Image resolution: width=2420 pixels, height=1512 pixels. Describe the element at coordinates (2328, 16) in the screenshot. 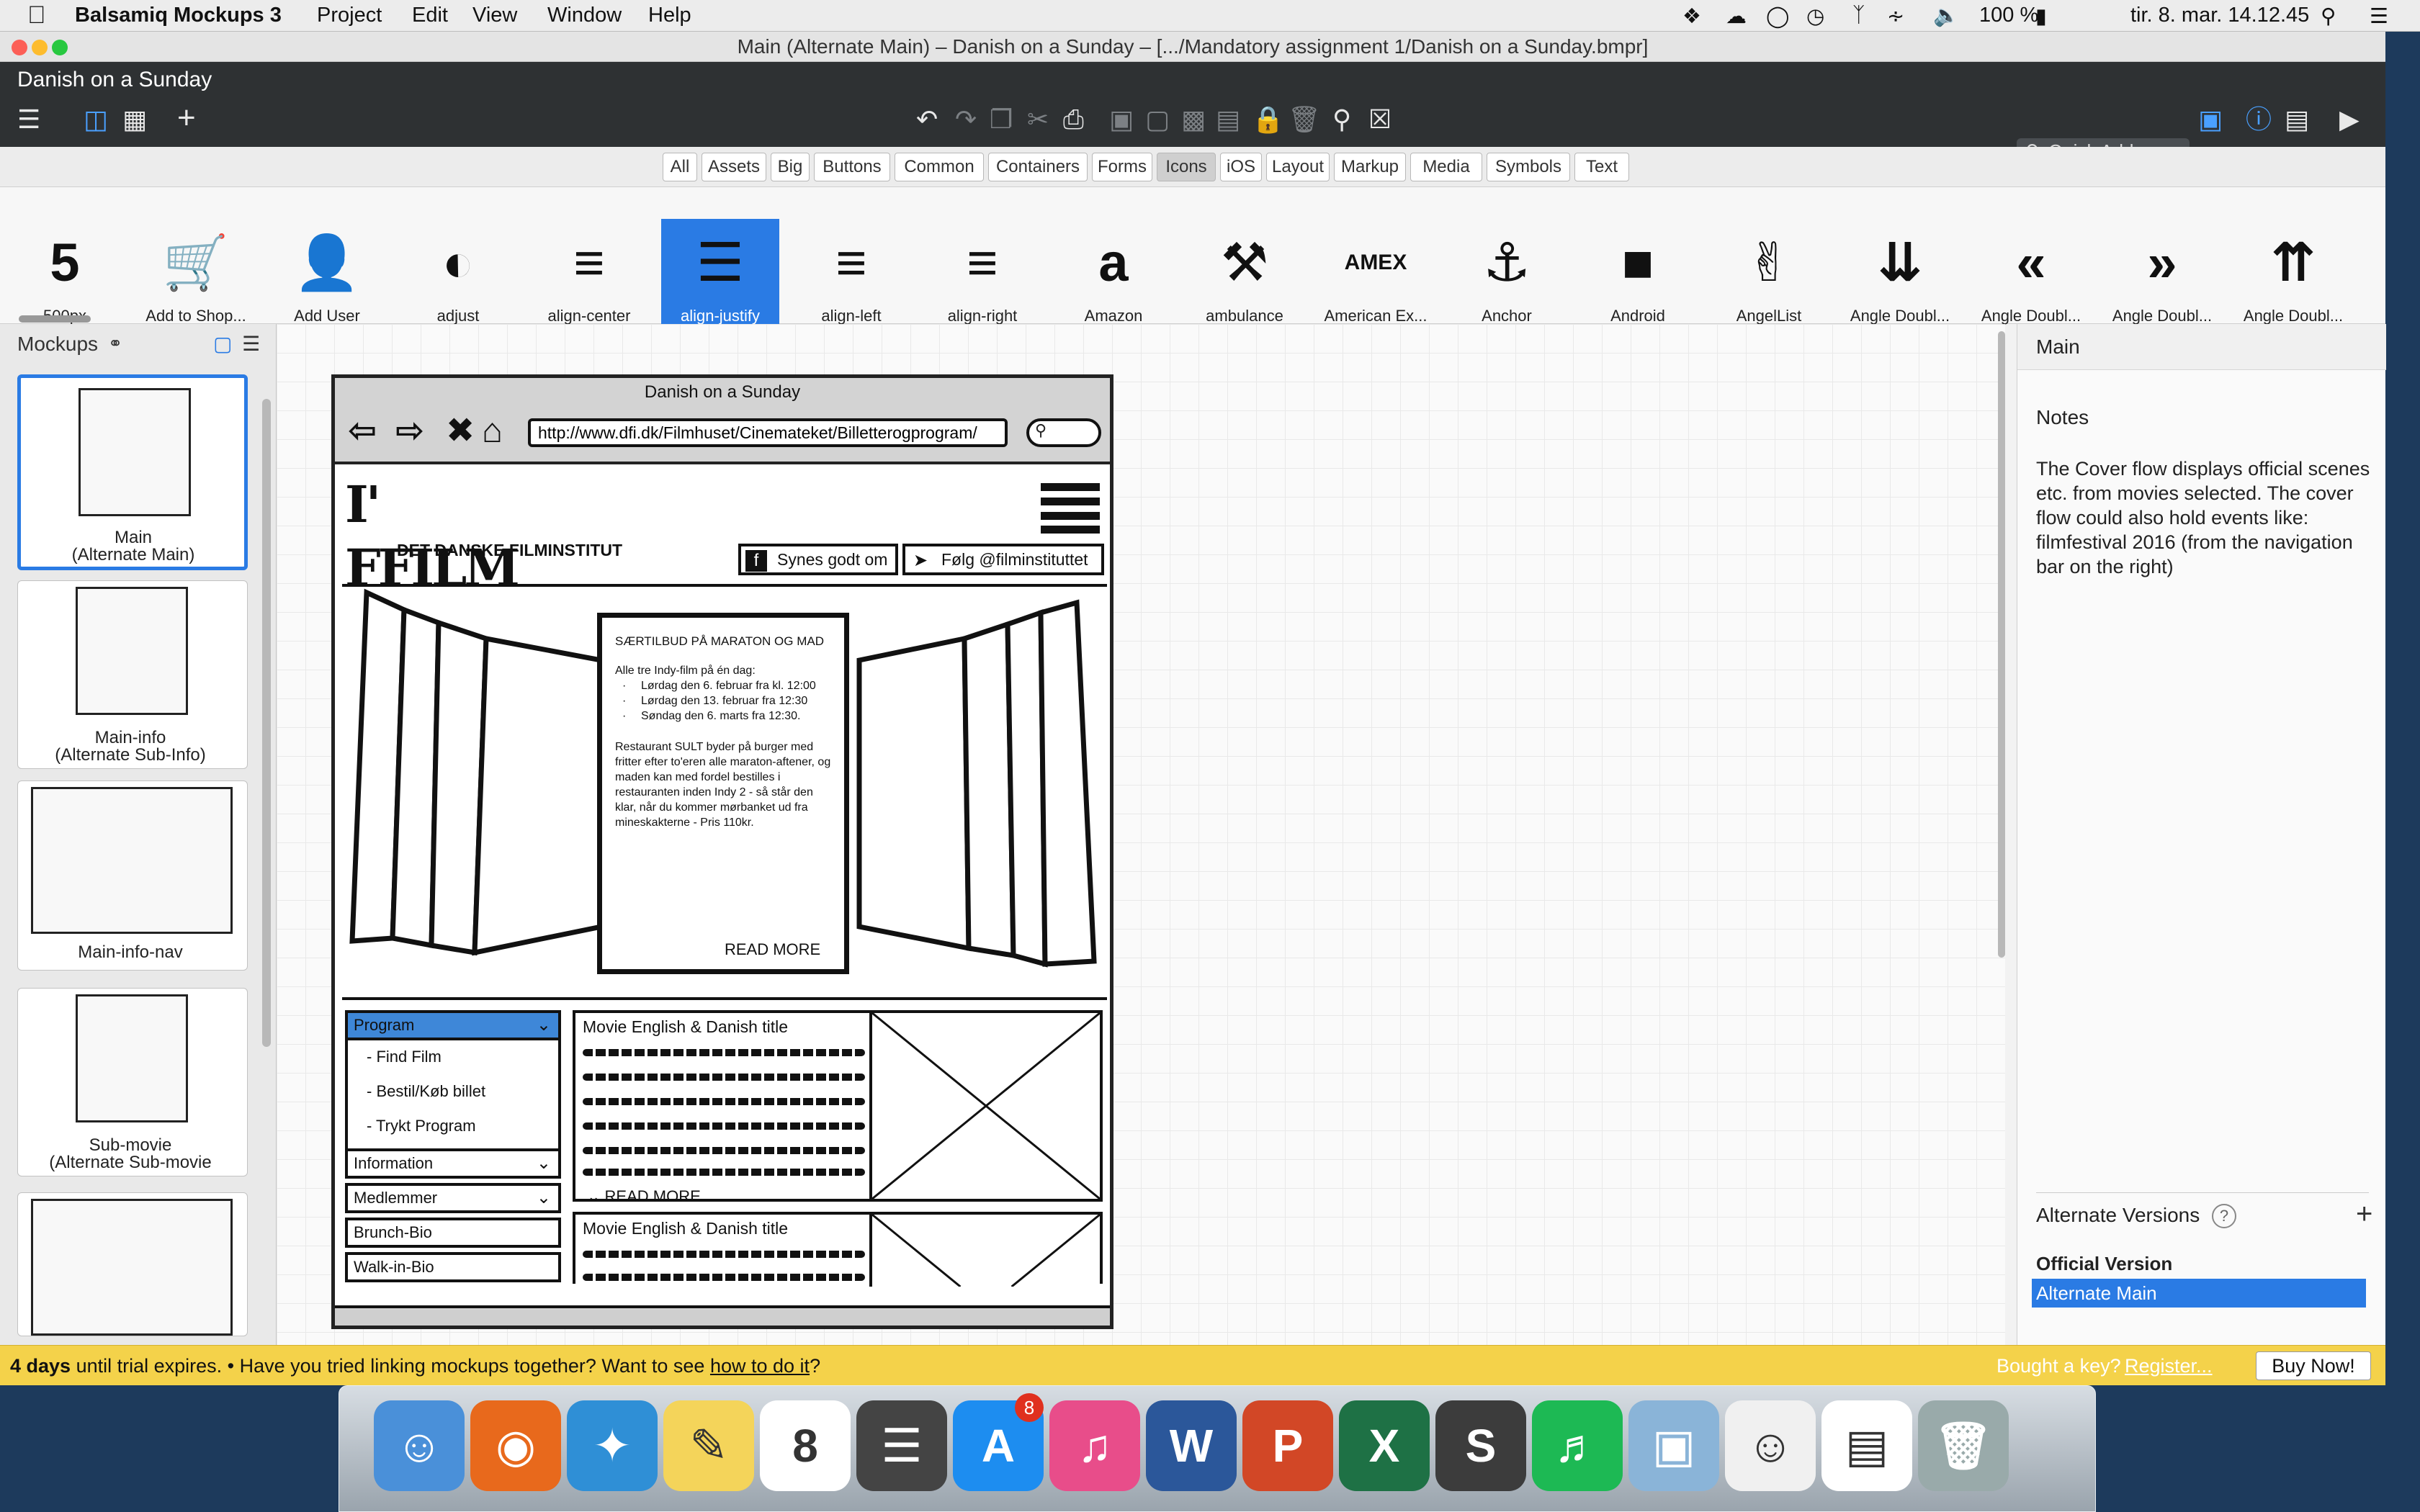

I see `spotlight-icon: ⚲` at that location.